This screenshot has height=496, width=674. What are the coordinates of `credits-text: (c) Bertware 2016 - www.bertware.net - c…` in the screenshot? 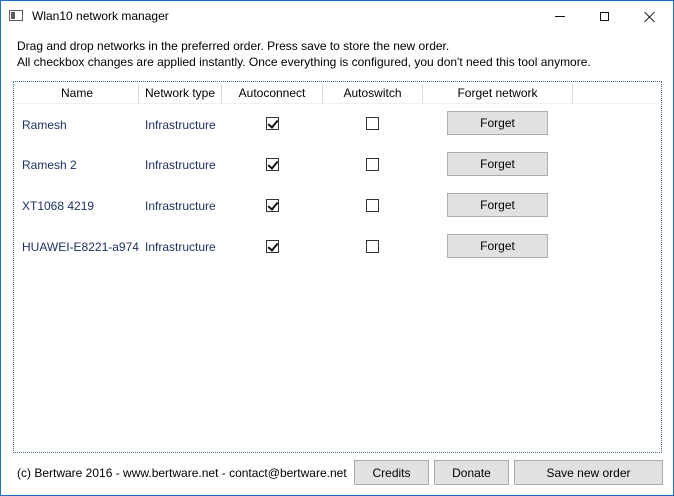 It's located at (182, 473).